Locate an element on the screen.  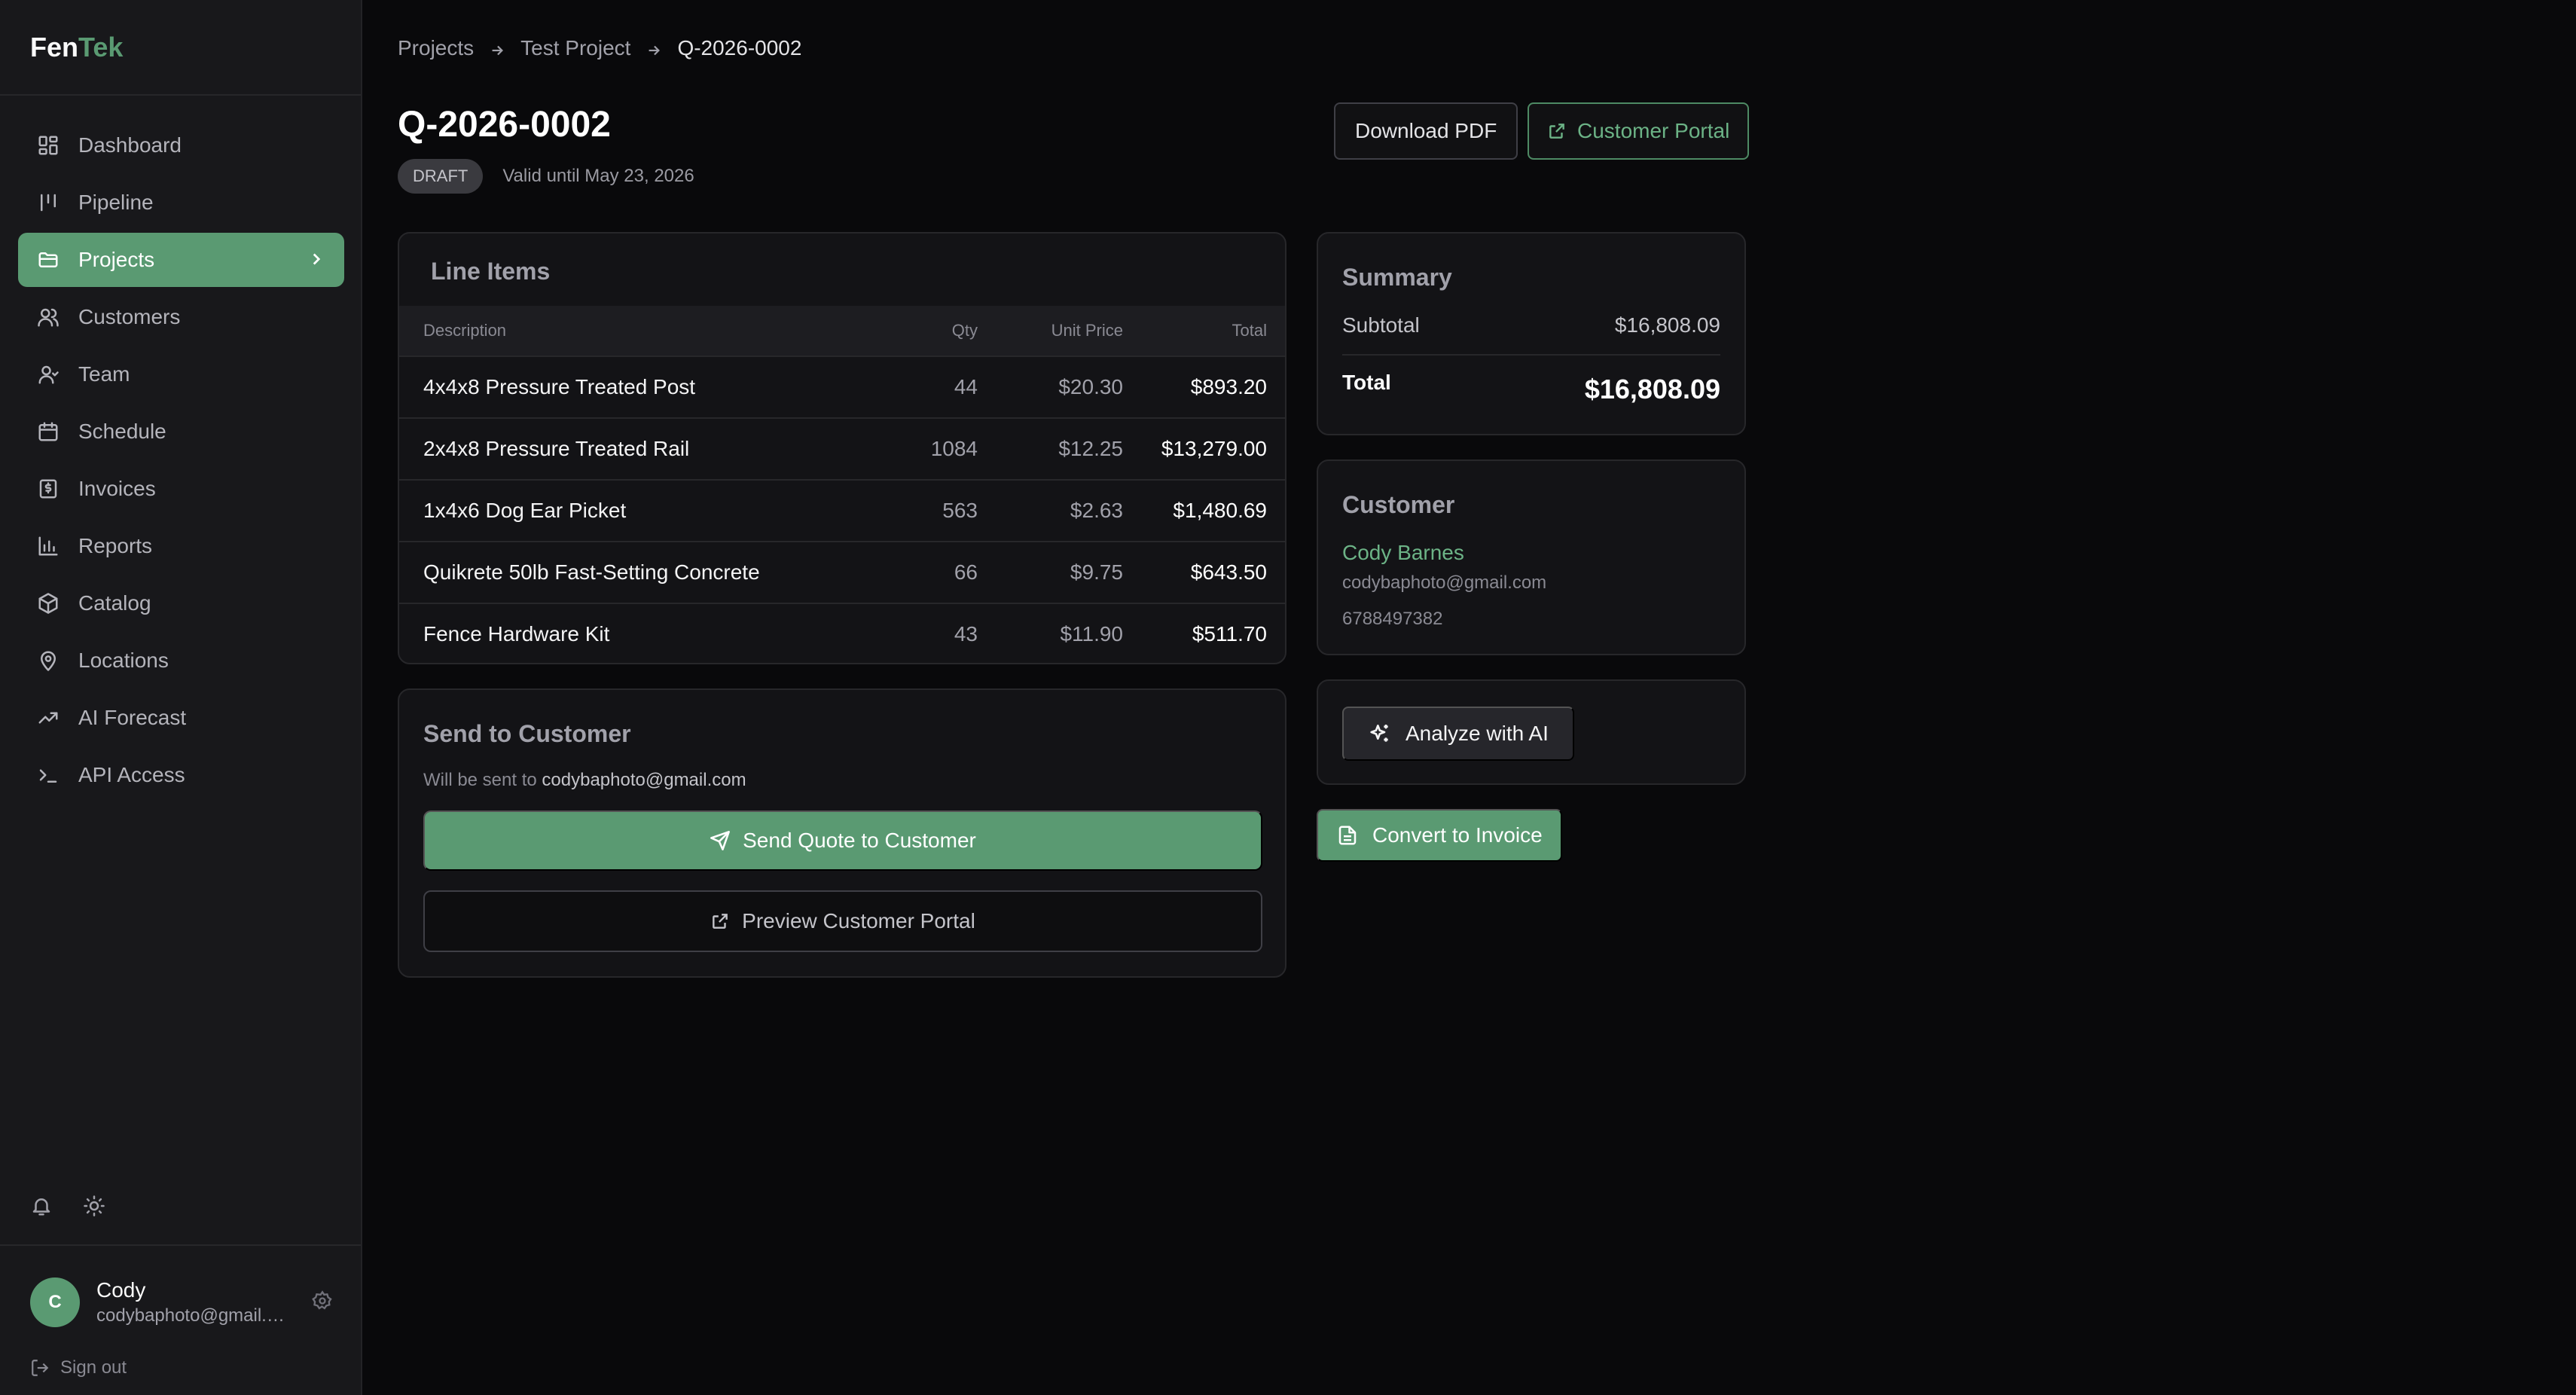
bell-icon is located at coordinates (42, 1208).